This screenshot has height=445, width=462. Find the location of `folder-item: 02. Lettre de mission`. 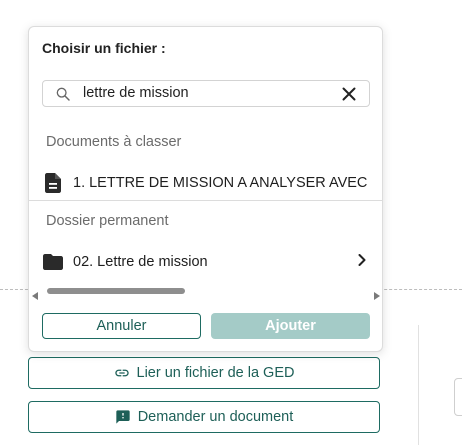

folder-item: 02. Lettre de mission is located at coordinates (205, 262).